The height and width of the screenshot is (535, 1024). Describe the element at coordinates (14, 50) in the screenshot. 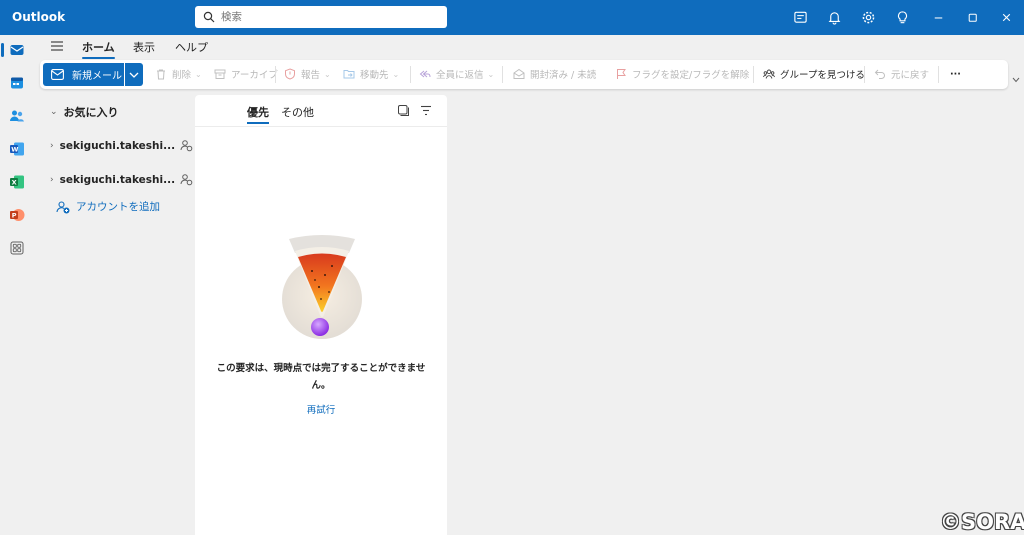

I see `mail-icon` at that location.